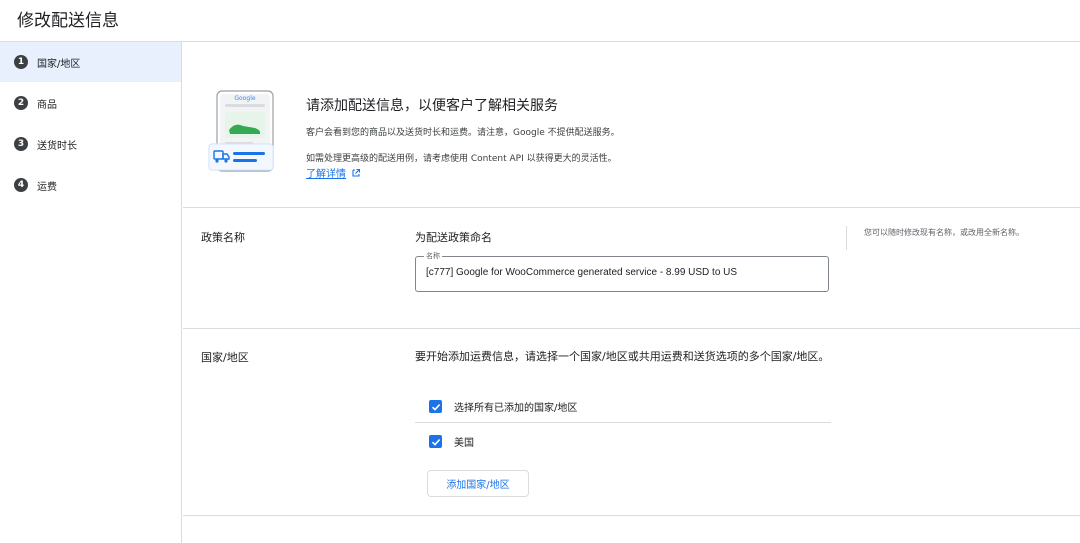 Image resolution: width=1080 pixels, height=543 pixels. I want to click on add-country-button: 添加国家/地区, so click(478, 483).